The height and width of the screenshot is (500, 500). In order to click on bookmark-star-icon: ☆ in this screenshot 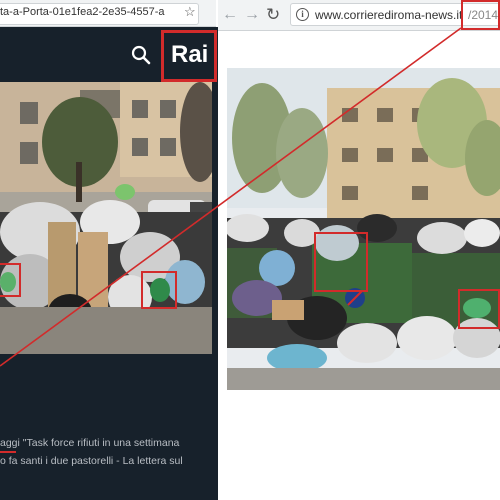, I will do `click(190, 12)`.